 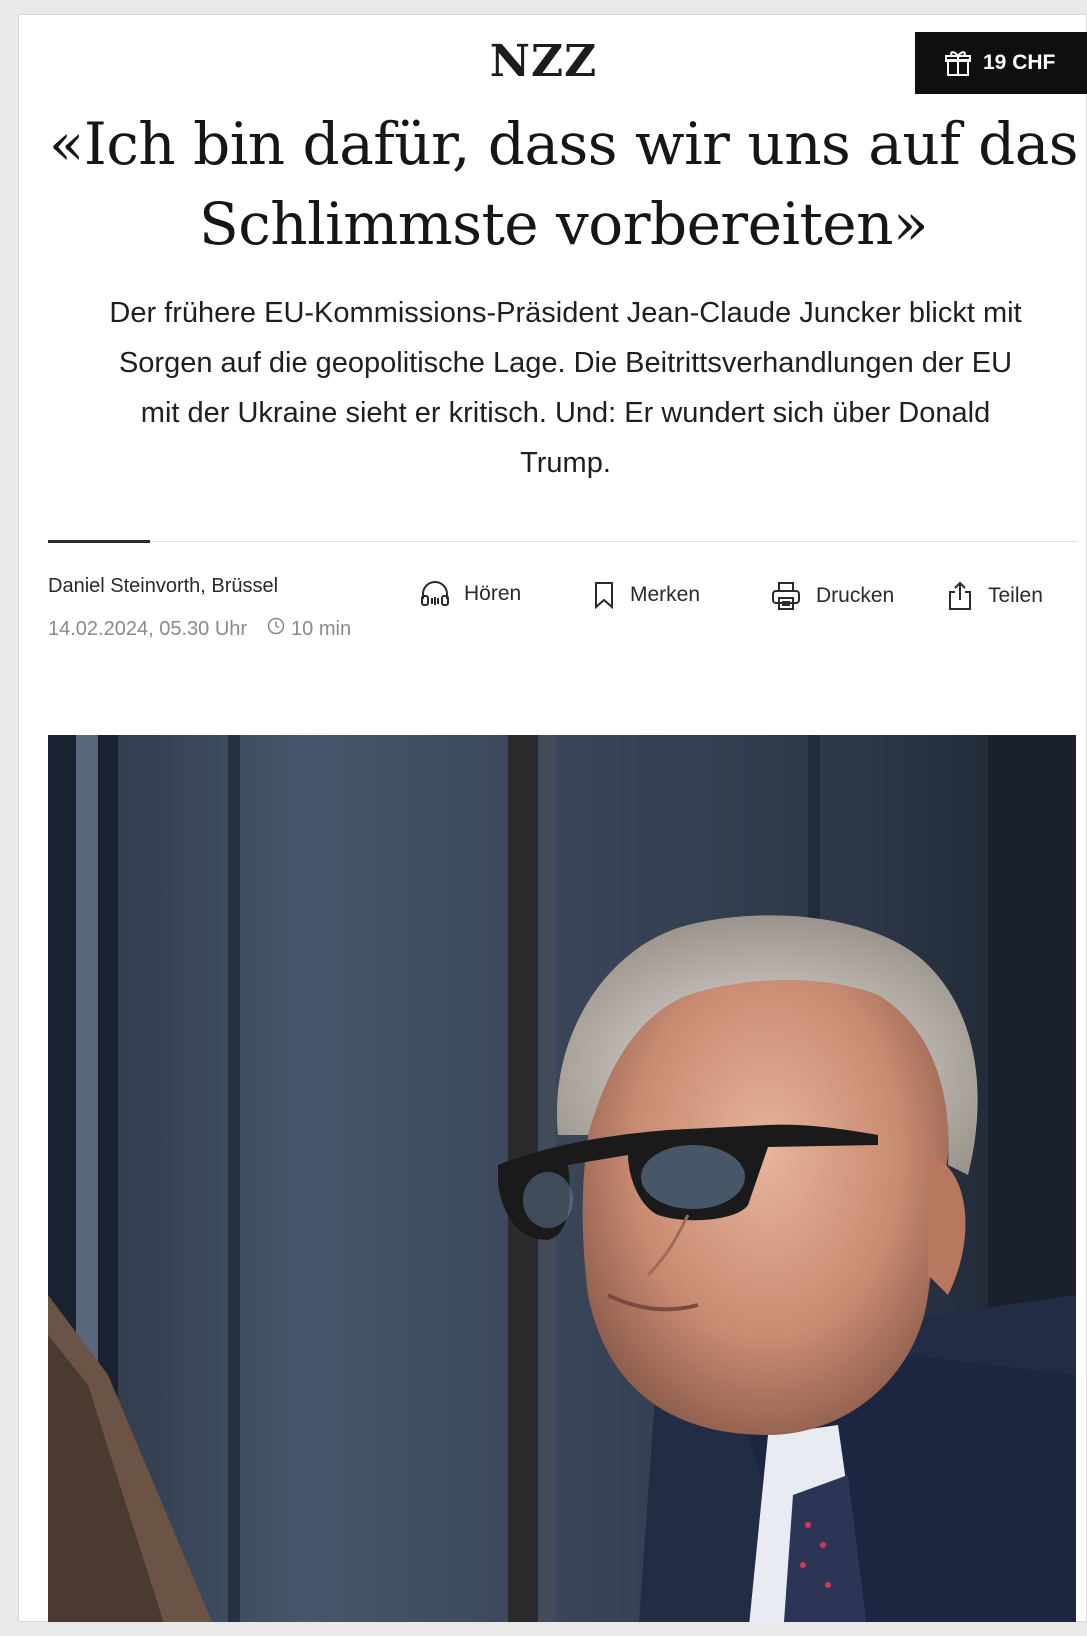 I want to click on gift-icon, so click(x=958, y=63).